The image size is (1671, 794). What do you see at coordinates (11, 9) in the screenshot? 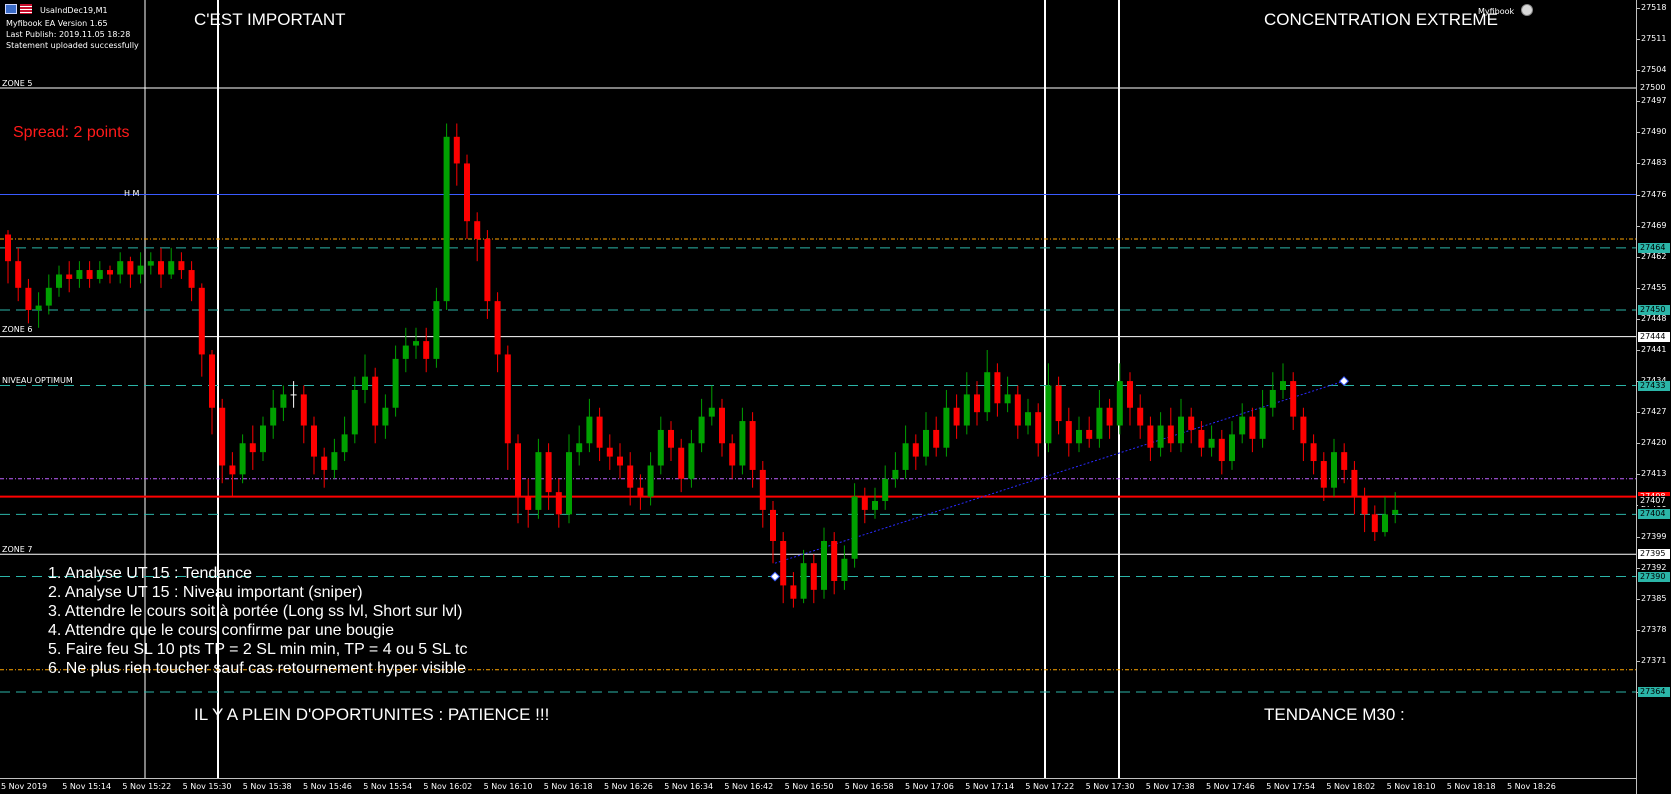
I see `chart-menu-icon` at bounding box center [11, 9].